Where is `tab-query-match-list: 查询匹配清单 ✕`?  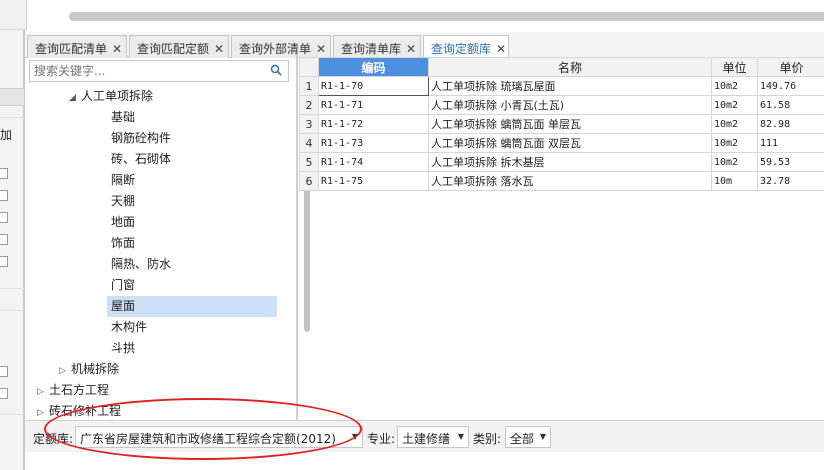 tab-query-match-list: 查询匹配清单 ✕ is located at coordinates (77, 46).